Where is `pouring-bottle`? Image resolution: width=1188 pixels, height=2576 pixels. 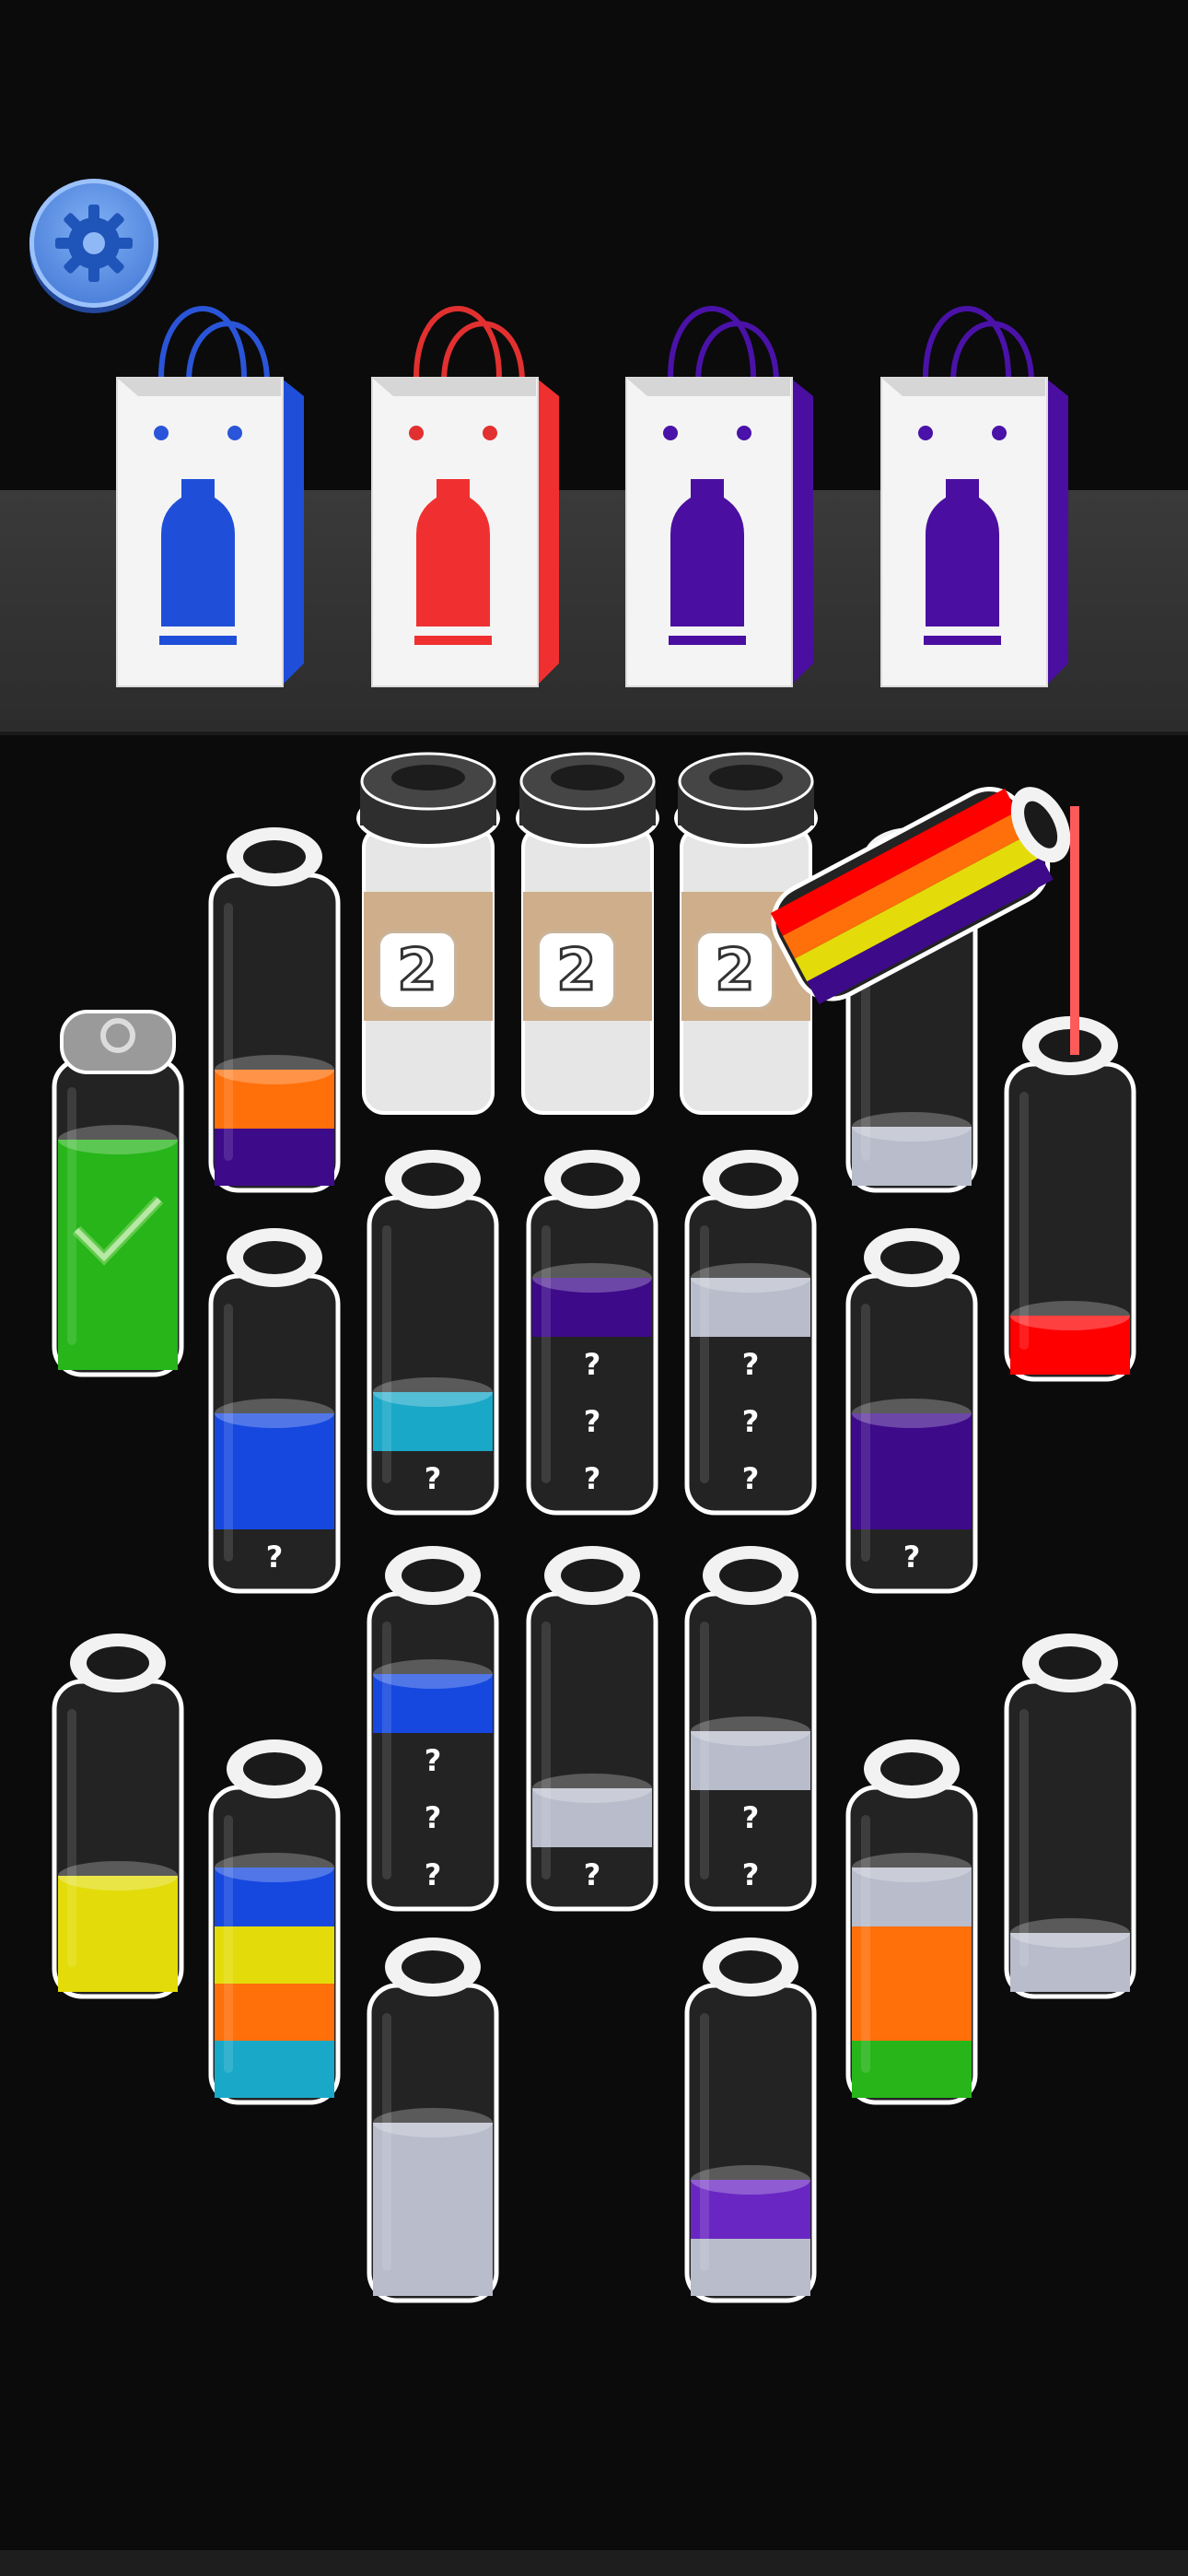
pouring-bottle is located at coordinates (925, 907).